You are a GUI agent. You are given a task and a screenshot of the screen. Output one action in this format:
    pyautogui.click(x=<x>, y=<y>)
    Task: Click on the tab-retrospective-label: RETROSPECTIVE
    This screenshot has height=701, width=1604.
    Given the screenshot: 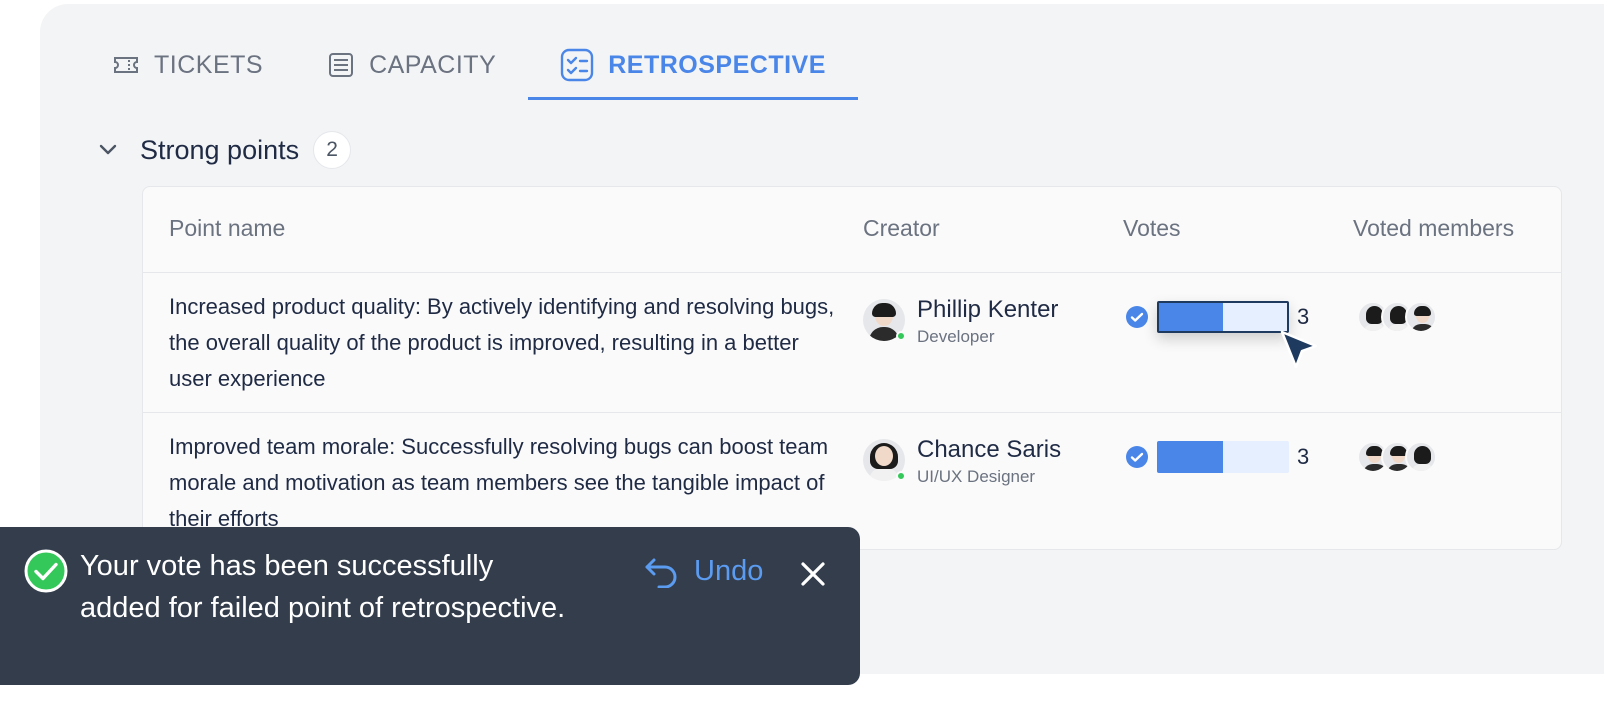 What is the action you would take?
    pyautogui.click(x=717, y=64)
    